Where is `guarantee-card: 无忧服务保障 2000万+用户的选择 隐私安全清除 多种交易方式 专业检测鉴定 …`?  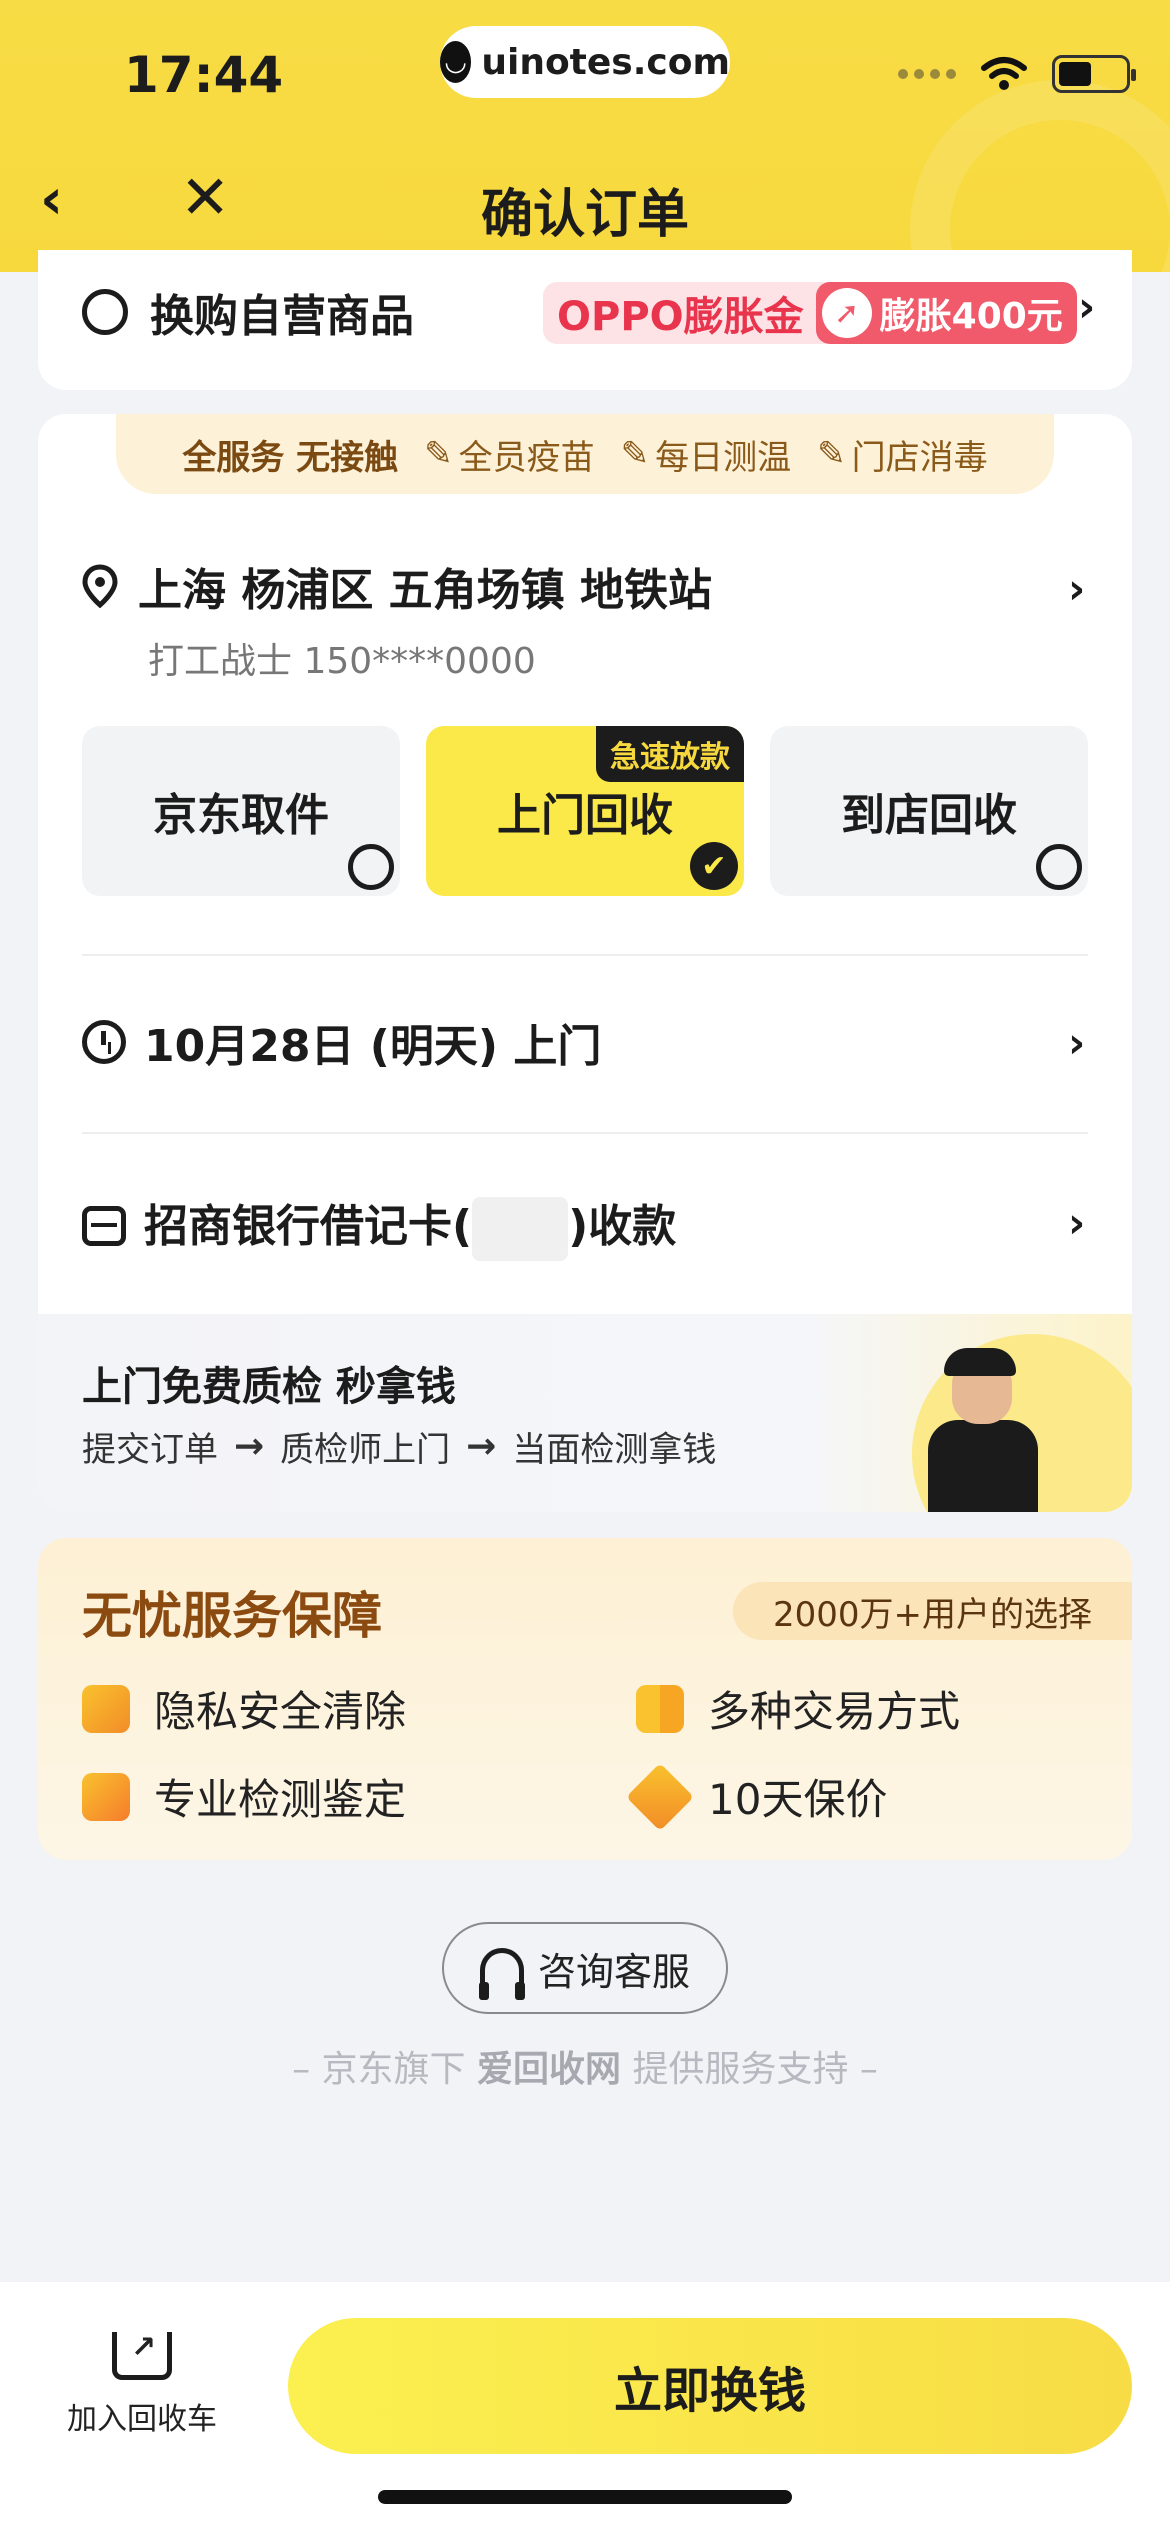 guarantee-card: 无忧服务保障 2000万+用户的选择 隐私安全清除 多种交易方式 专业检测鉴定 … is located at coordinates (585, 1699).